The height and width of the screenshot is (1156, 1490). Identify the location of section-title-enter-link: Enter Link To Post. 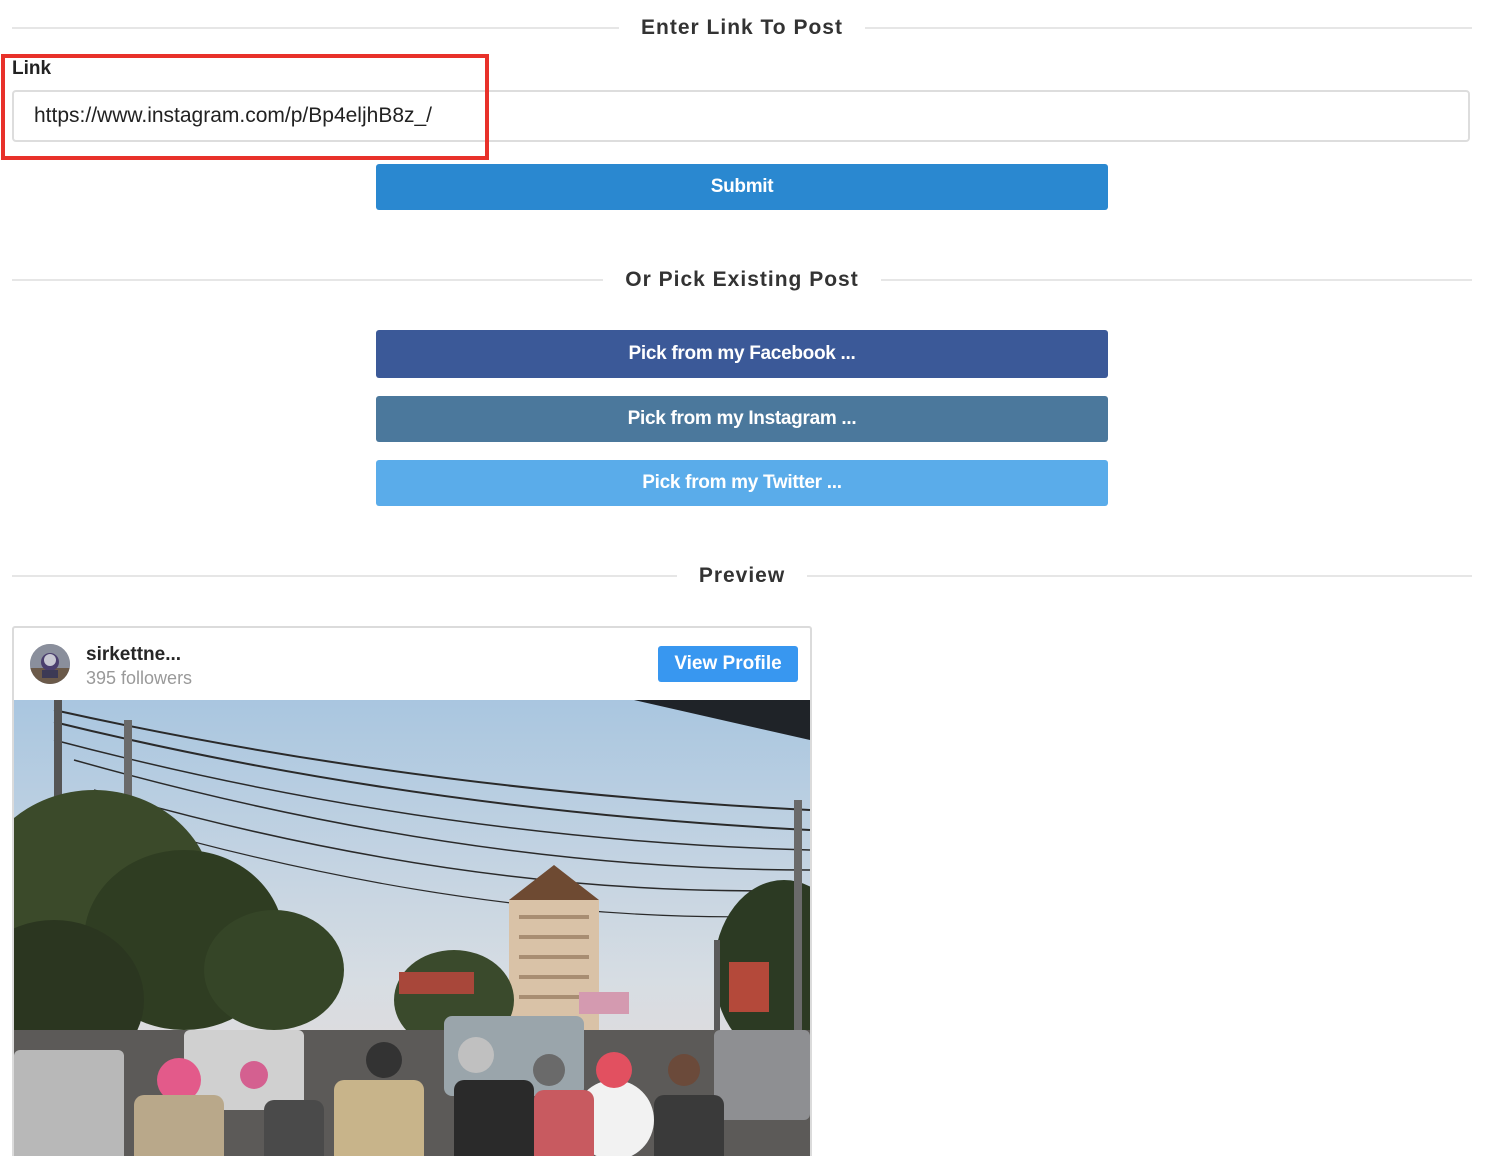
(742, 27).